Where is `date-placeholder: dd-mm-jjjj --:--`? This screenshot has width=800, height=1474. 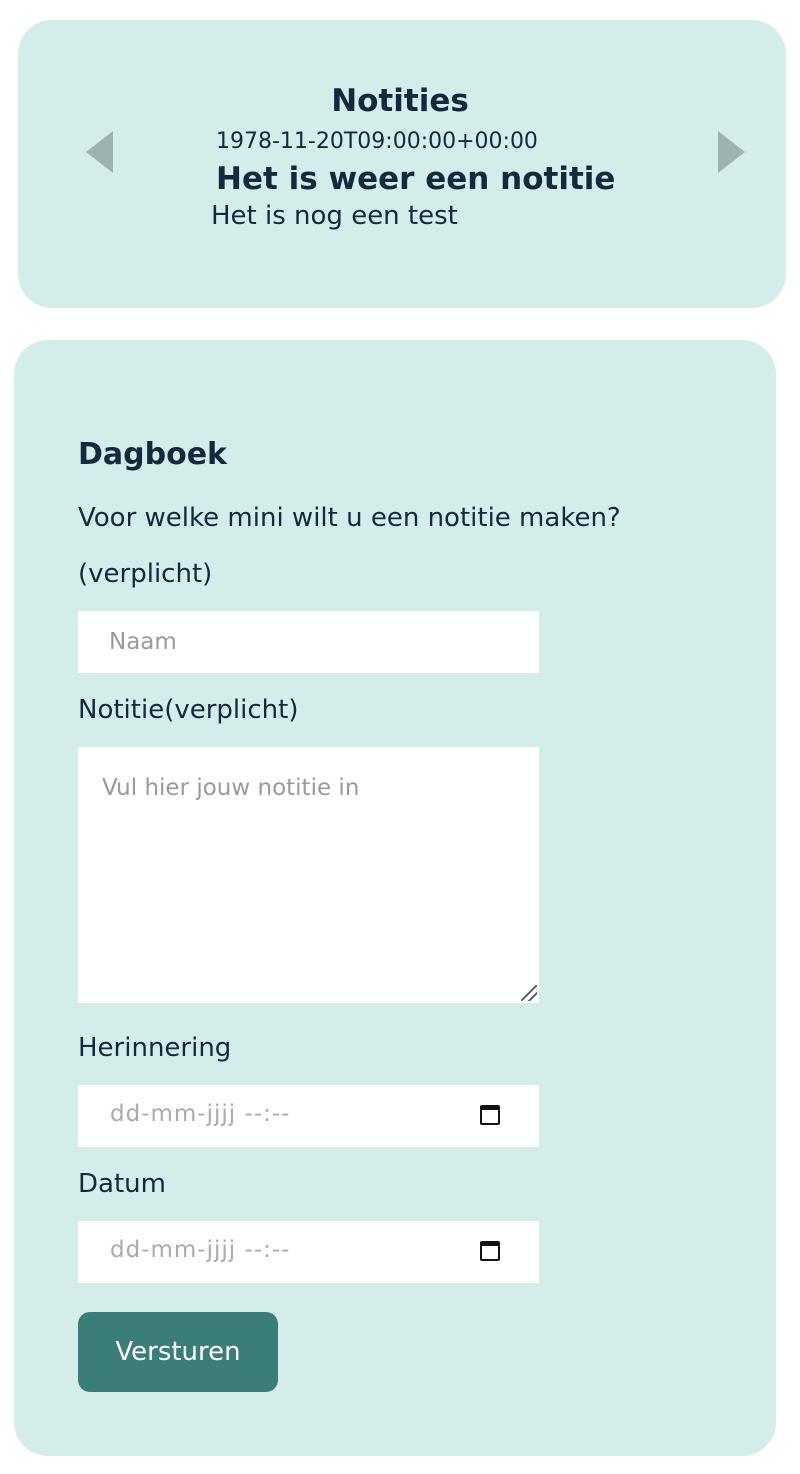
date-placeholder: dd-mm-jjjj --:-- is located at coordinates (200, 1250).